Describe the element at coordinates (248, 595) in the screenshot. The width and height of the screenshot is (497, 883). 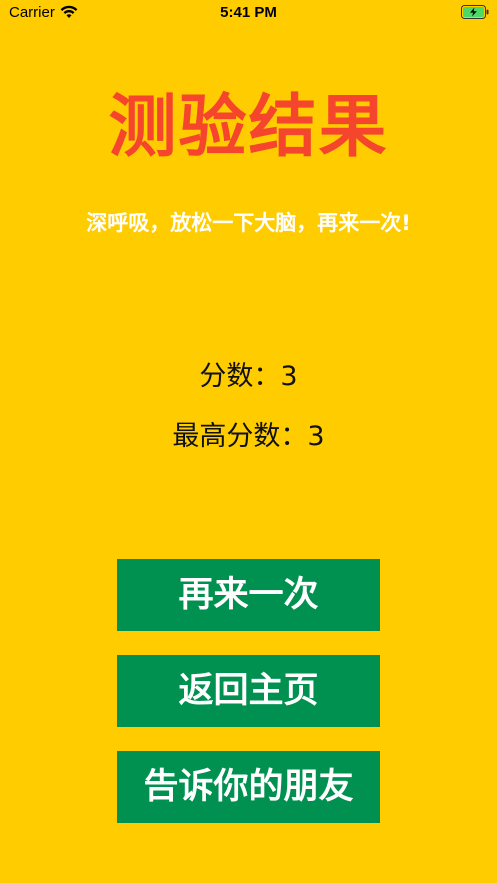
I see `retry-button: 再来一次` at that location.